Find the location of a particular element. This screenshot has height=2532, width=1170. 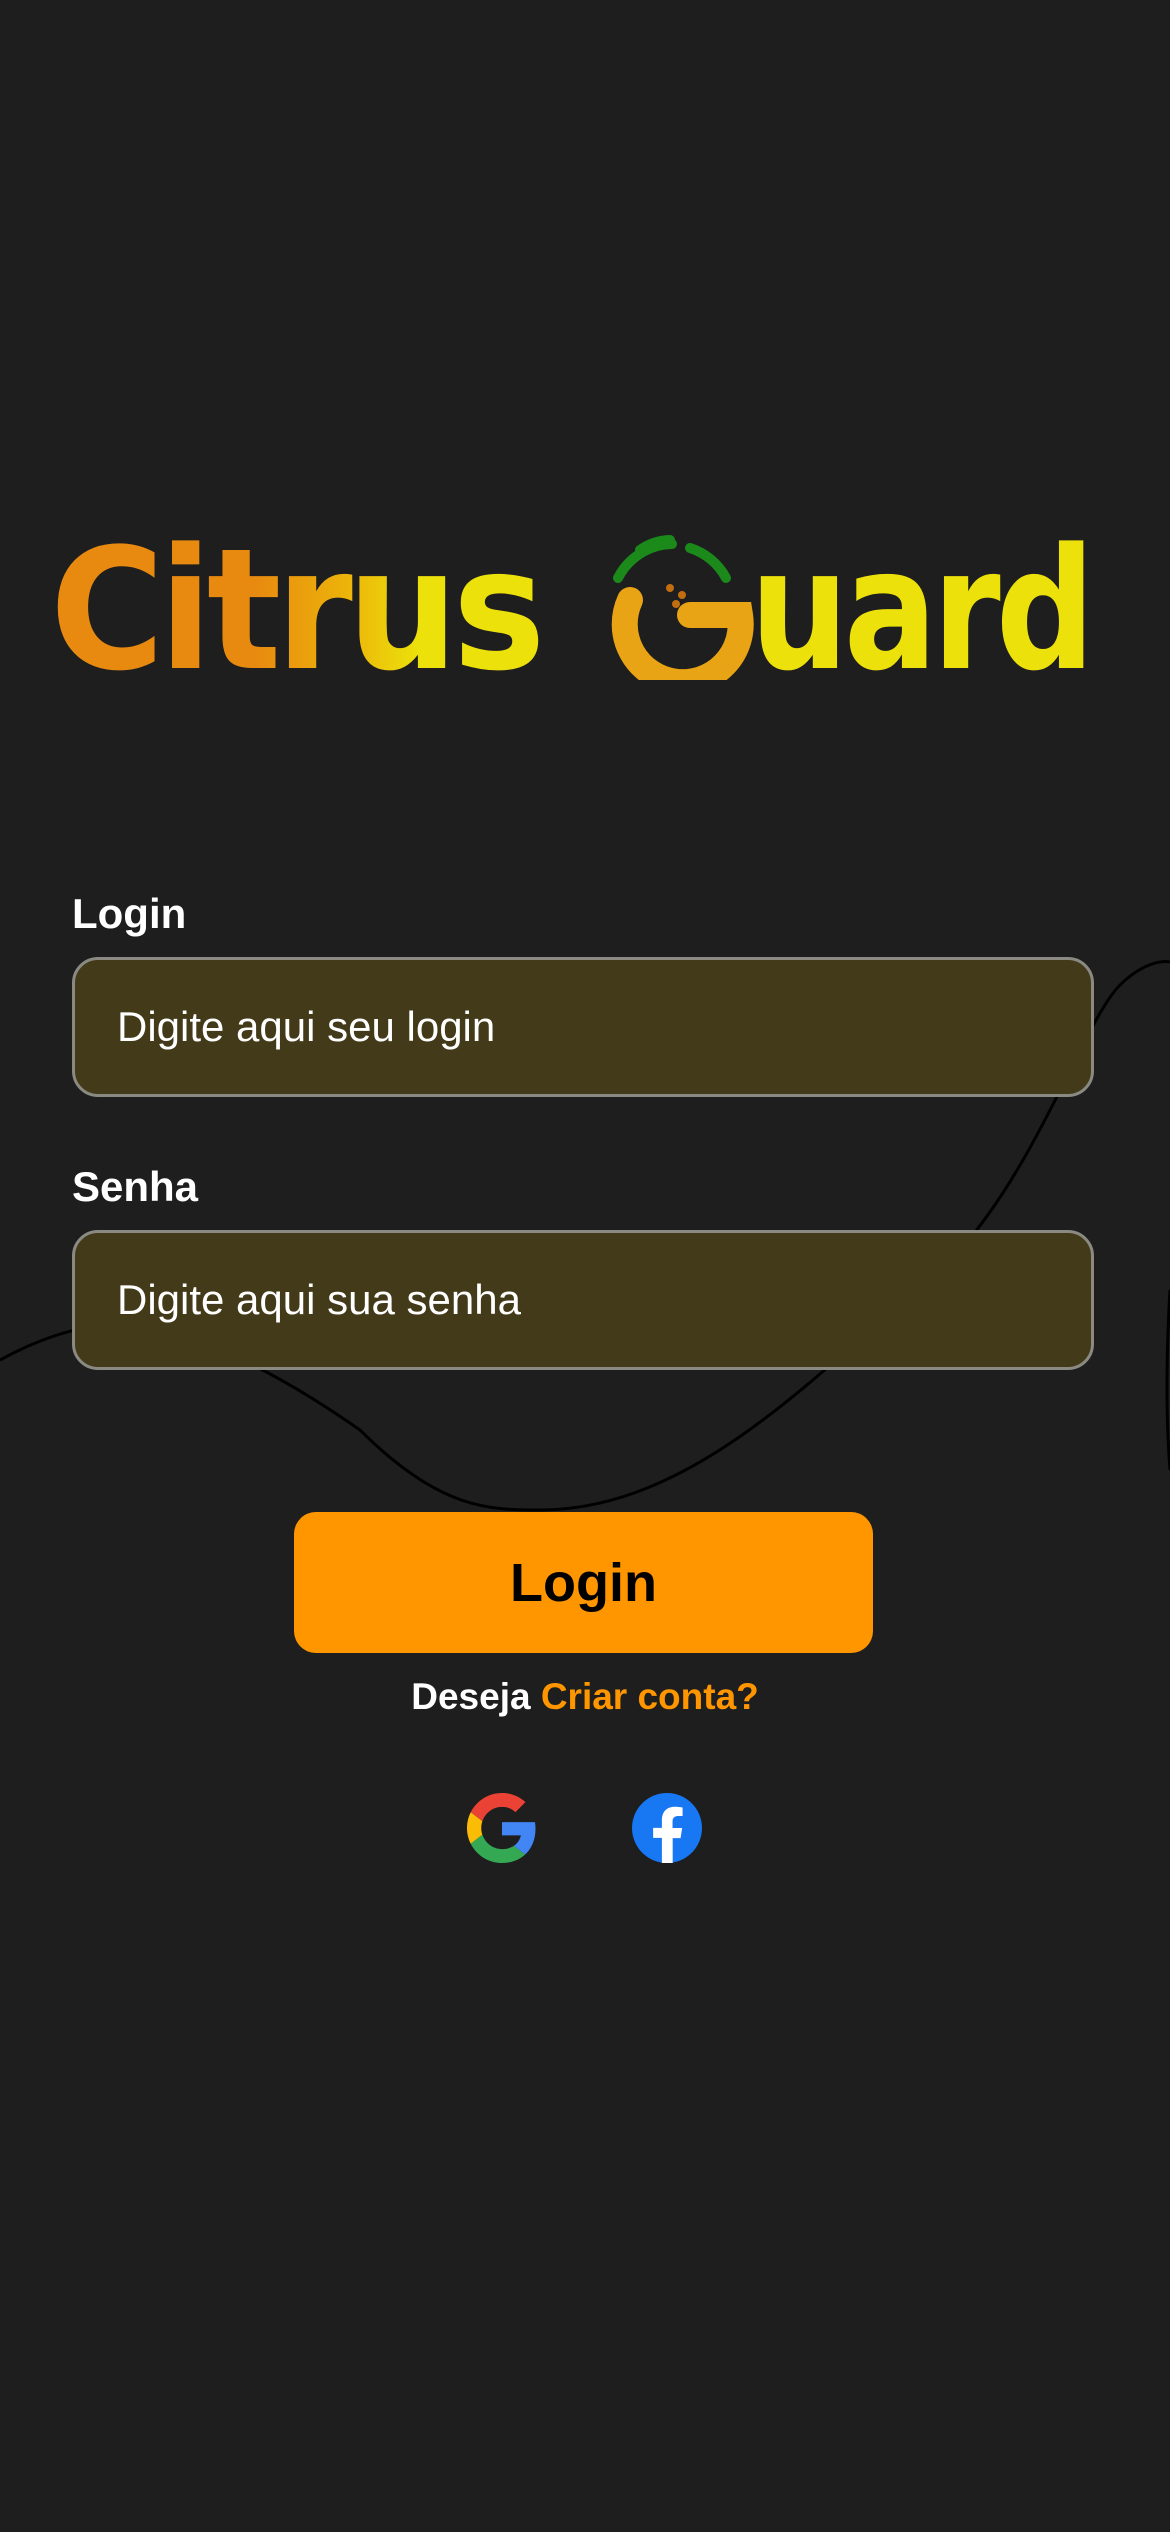

login-input is located at coordinates (603, 1027).